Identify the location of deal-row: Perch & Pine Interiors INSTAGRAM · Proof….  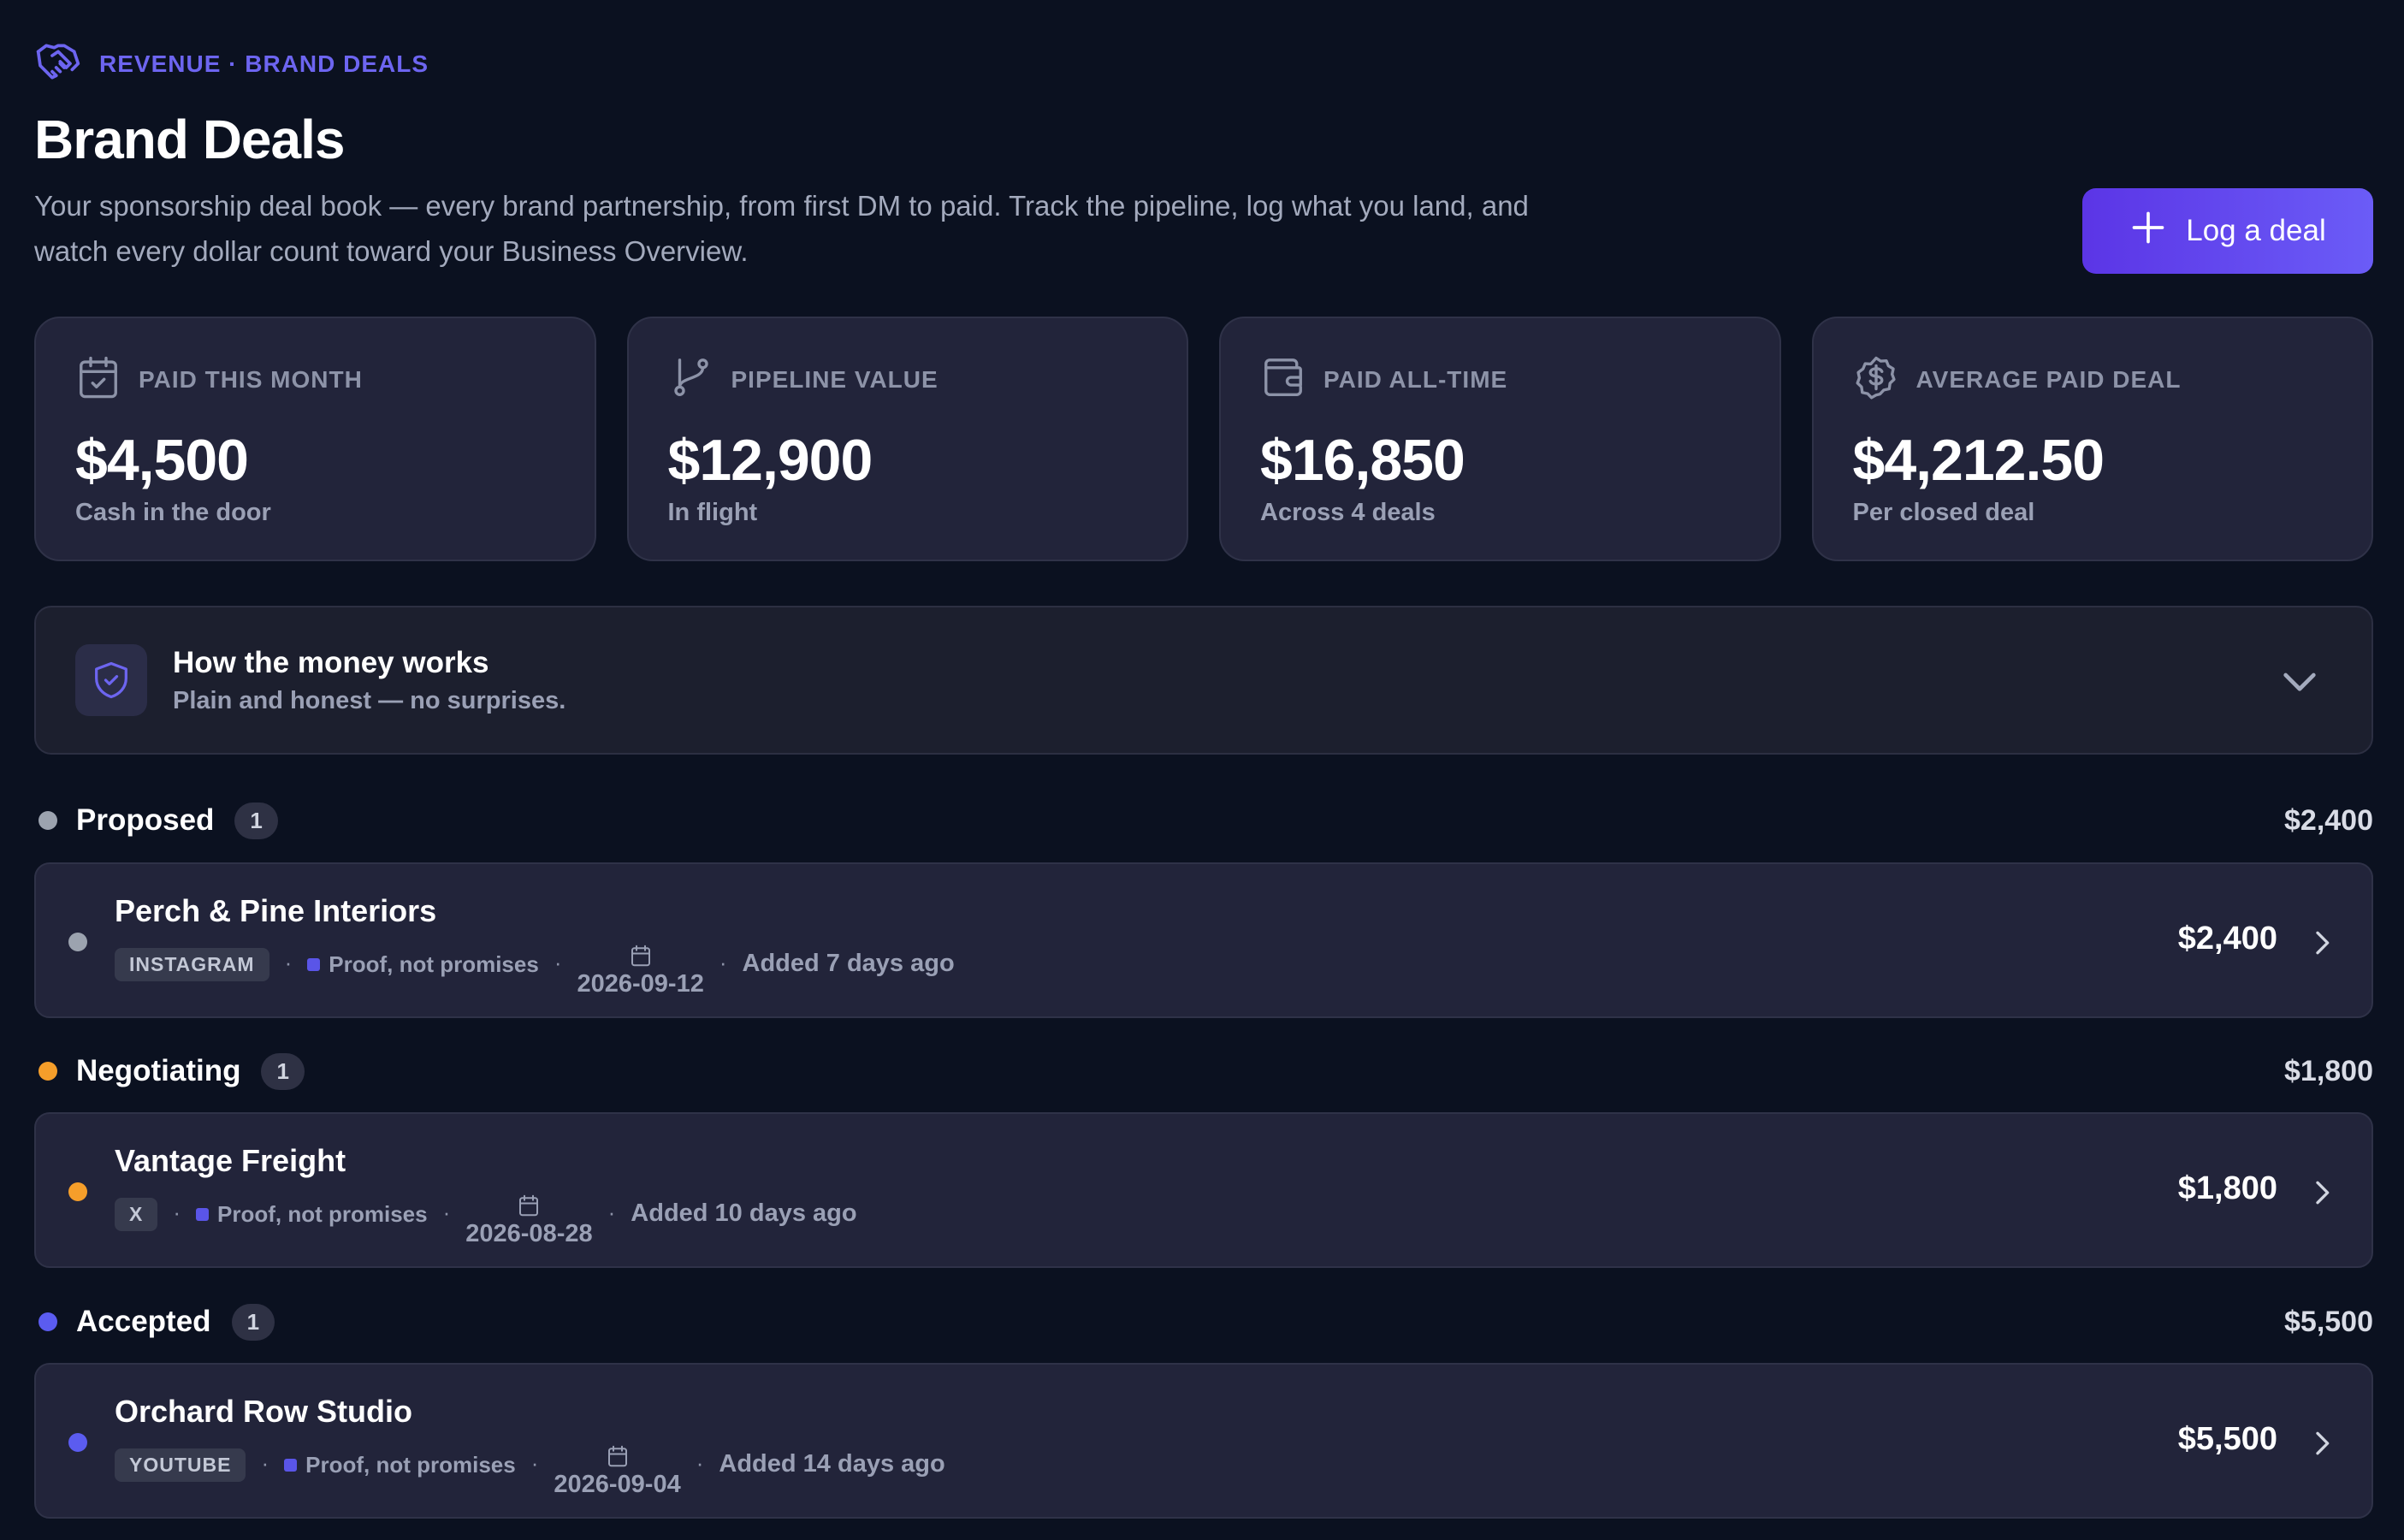
(1204, 940).